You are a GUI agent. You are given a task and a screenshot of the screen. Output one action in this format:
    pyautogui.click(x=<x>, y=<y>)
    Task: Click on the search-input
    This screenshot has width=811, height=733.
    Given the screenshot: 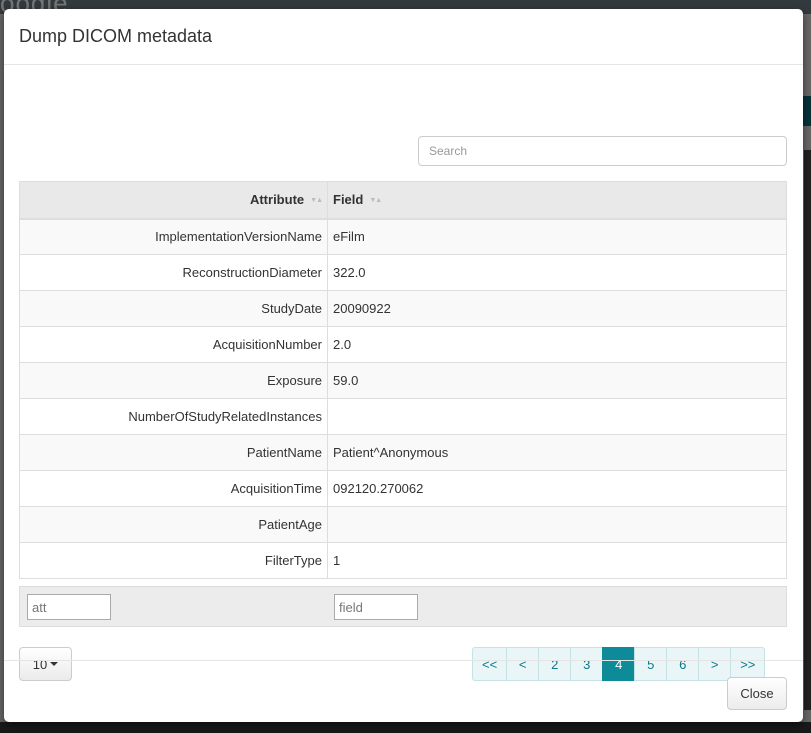 What is the action you would take?
    pyautogui.click(x=602, y=151)
    